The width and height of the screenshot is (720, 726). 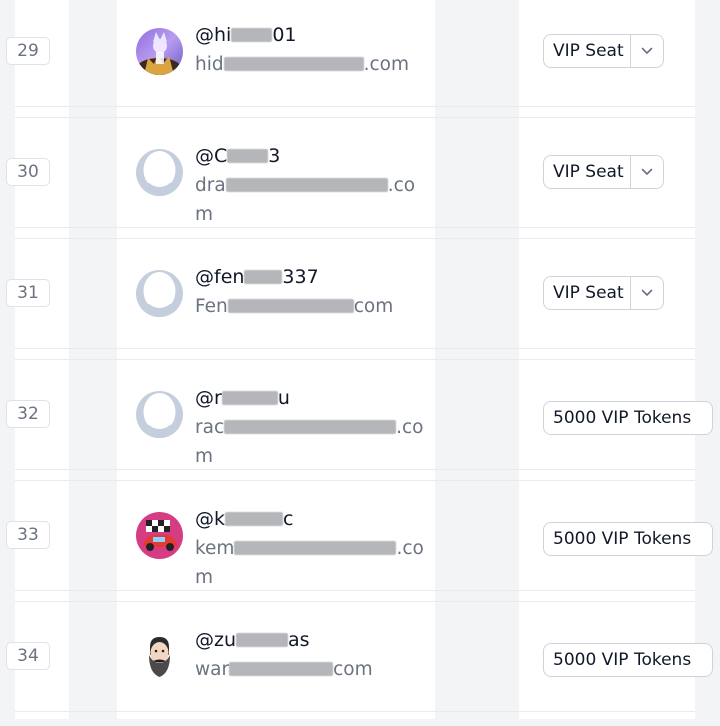 What do you see at coordinates (28, 293) in the screenshot?
I see `row-number: 31` at bounding box center [28, 293].